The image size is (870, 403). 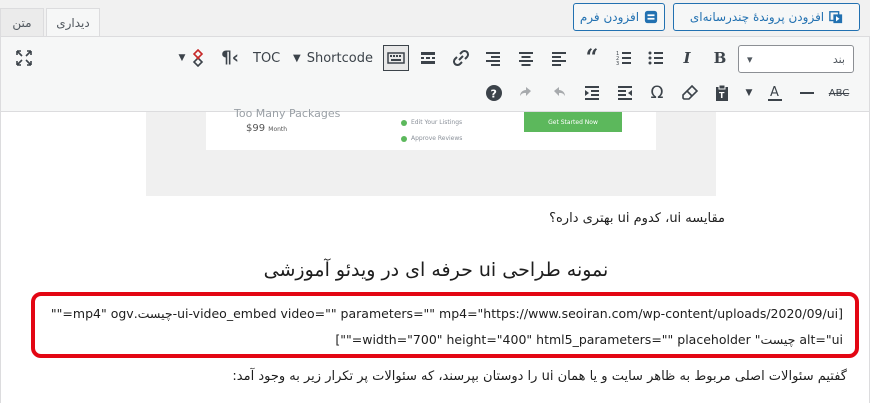 I want to click on horizontal-line-icon, so click(x=807, y=93).